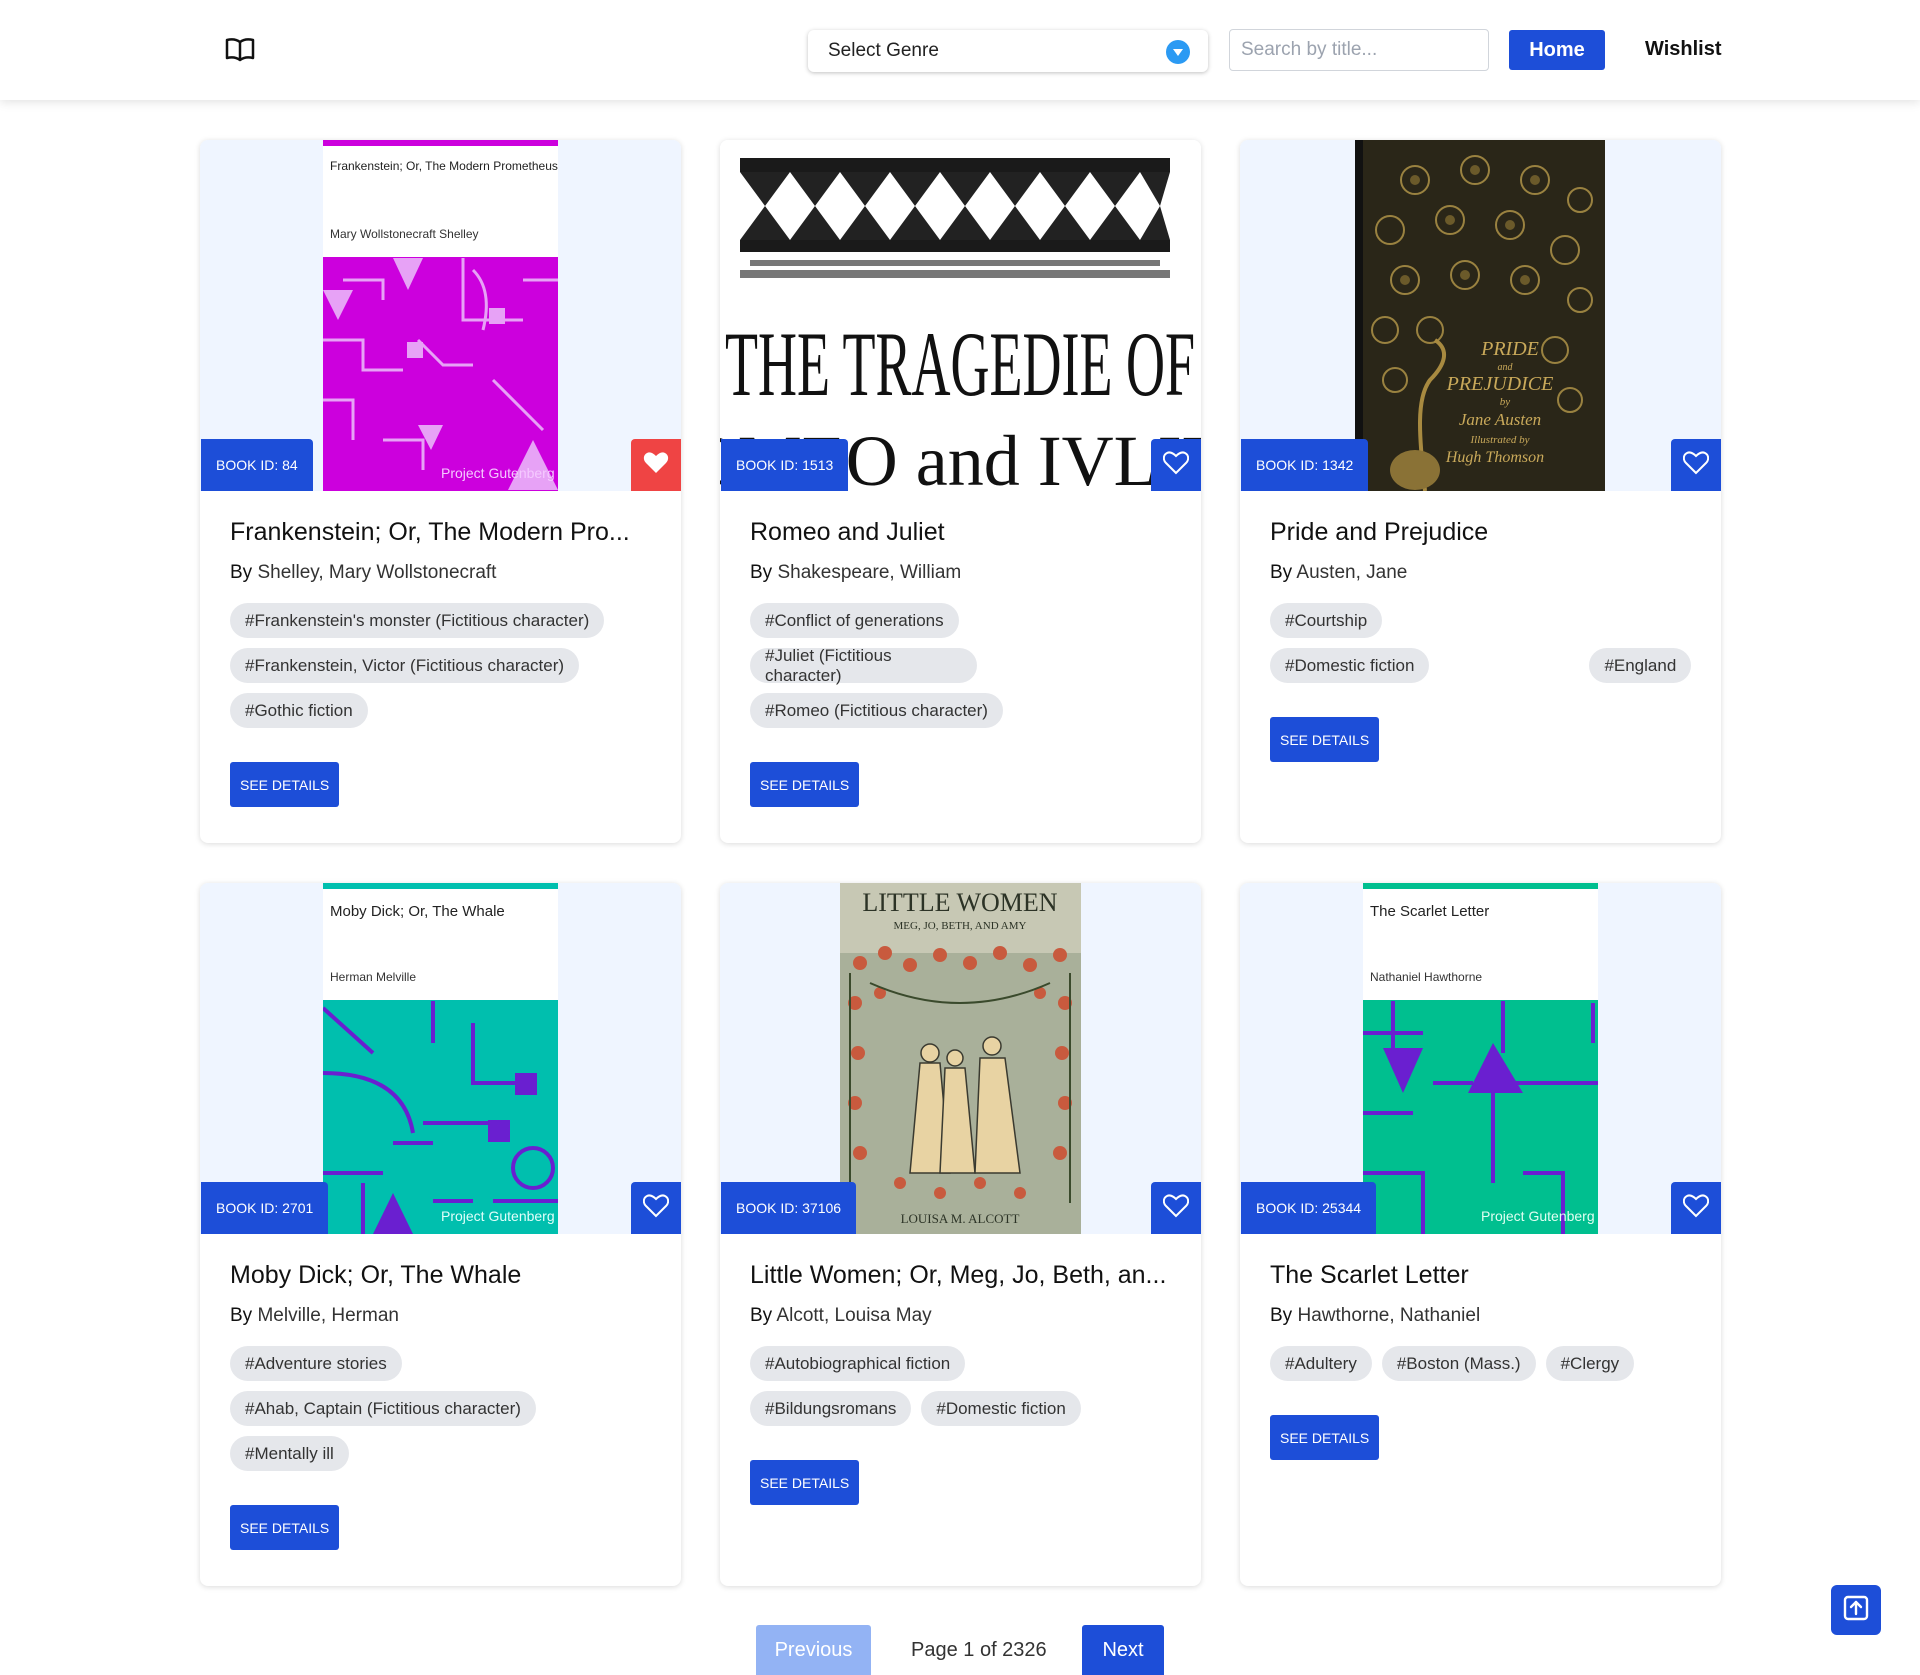 The image size is (1920, 1675). What do you see at coordinates (1008, 51) in the screenshot?
I see `genre-select: Select Genre` at bounding box center [1008, 51].